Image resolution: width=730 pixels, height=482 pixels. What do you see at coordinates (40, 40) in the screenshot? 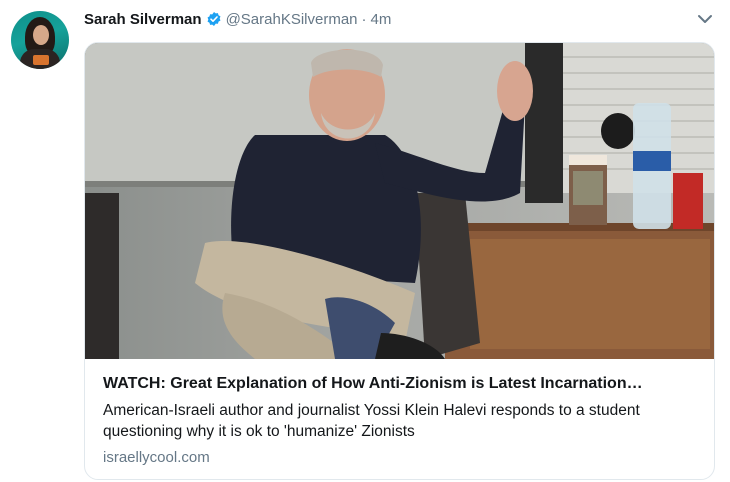
I see `avatar` at bounding box center [40, 40].